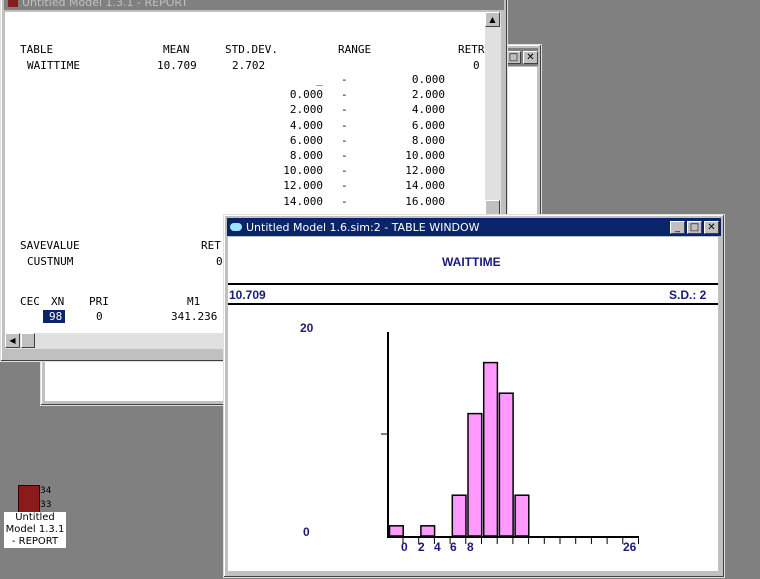  I want to click on row-stddev: 2.702, so click(249, 65).